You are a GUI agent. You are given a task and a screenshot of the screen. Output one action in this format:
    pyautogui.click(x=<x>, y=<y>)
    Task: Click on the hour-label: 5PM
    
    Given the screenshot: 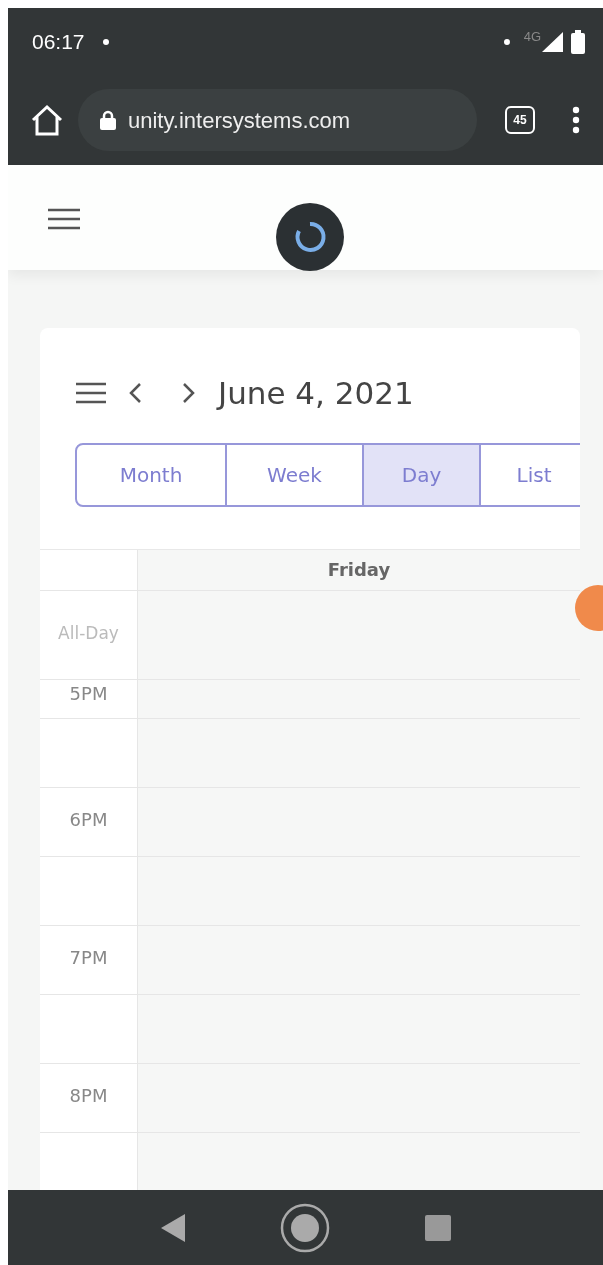 What is the action you would take?
    pyautogui.click(x=88, y=693)
    